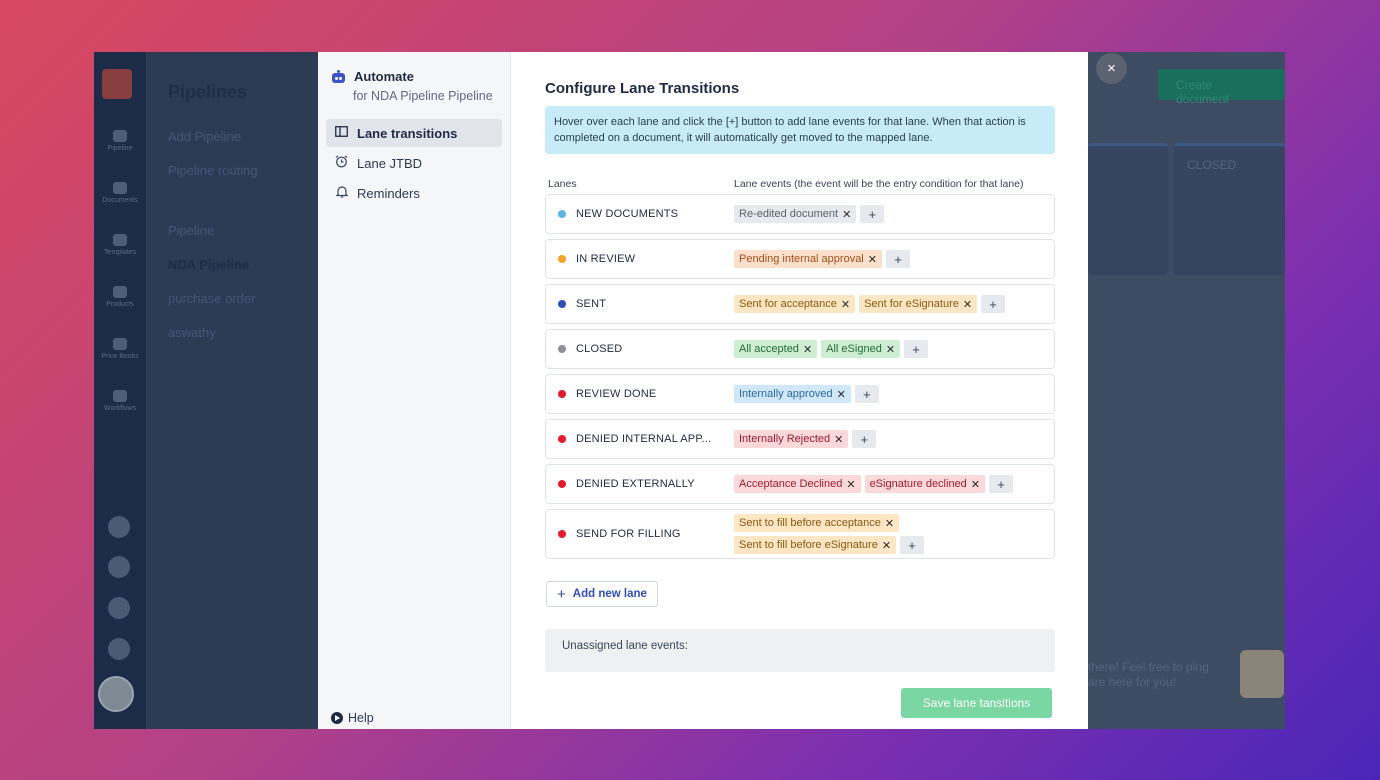  I want to click on unassigned-events-box: Unassigned lane events:, so click(800, 650).